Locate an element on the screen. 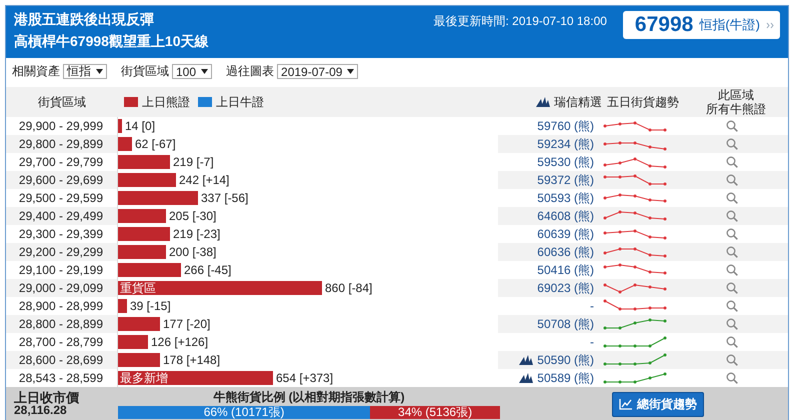 The width and height of the screenshot is (798, 420). column-header: 瑞信精選 is located at coordinates (578, 102).